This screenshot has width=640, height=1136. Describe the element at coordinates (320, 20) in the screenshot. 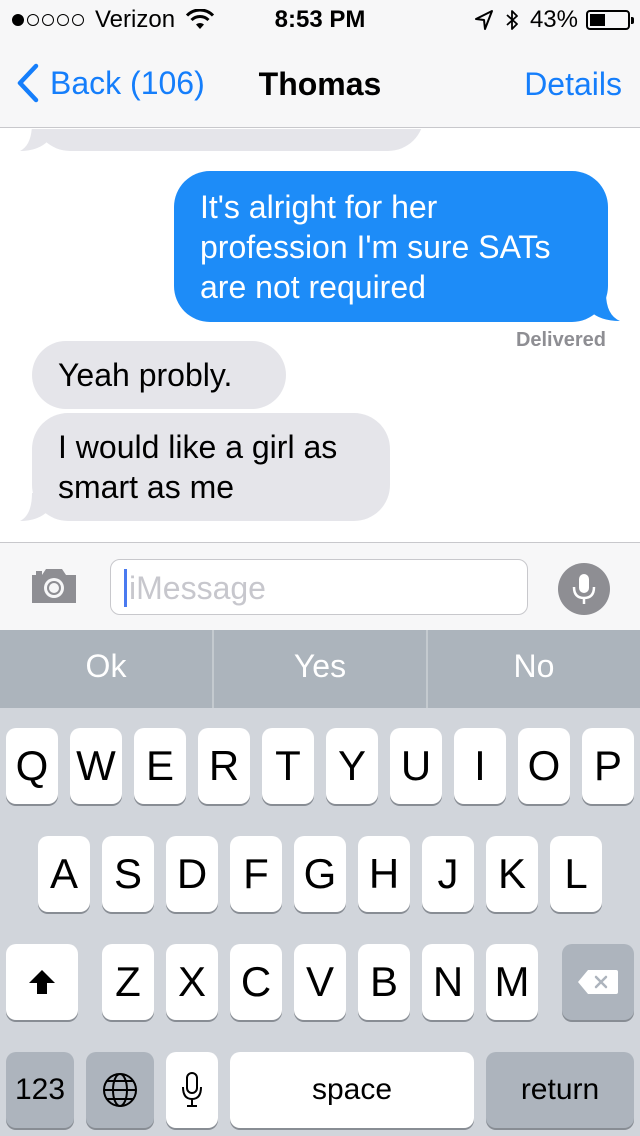

I see `status-bar: Verizon 8:53 PM 43%` at that location.